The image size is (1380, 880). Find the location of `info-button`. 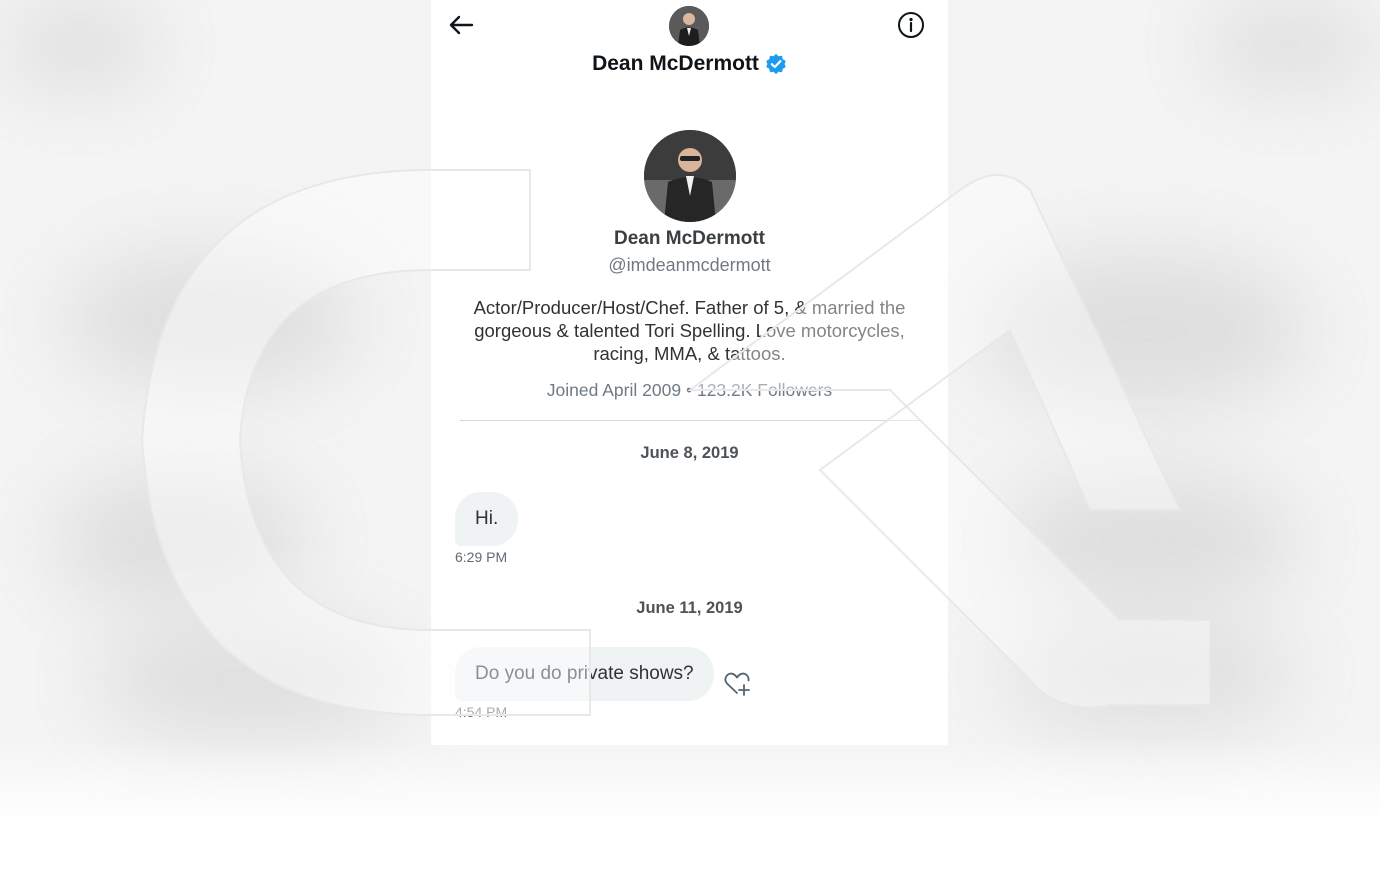

info-button is located at coordinates (911, 27).